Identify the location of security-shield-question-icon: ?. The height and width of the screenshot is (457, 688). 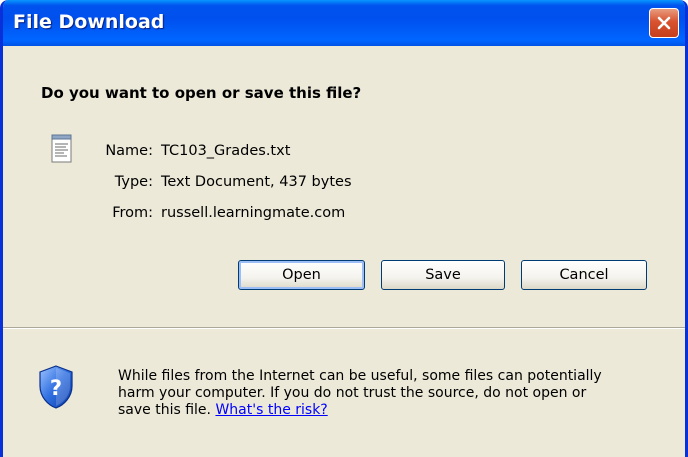
(56, 387).